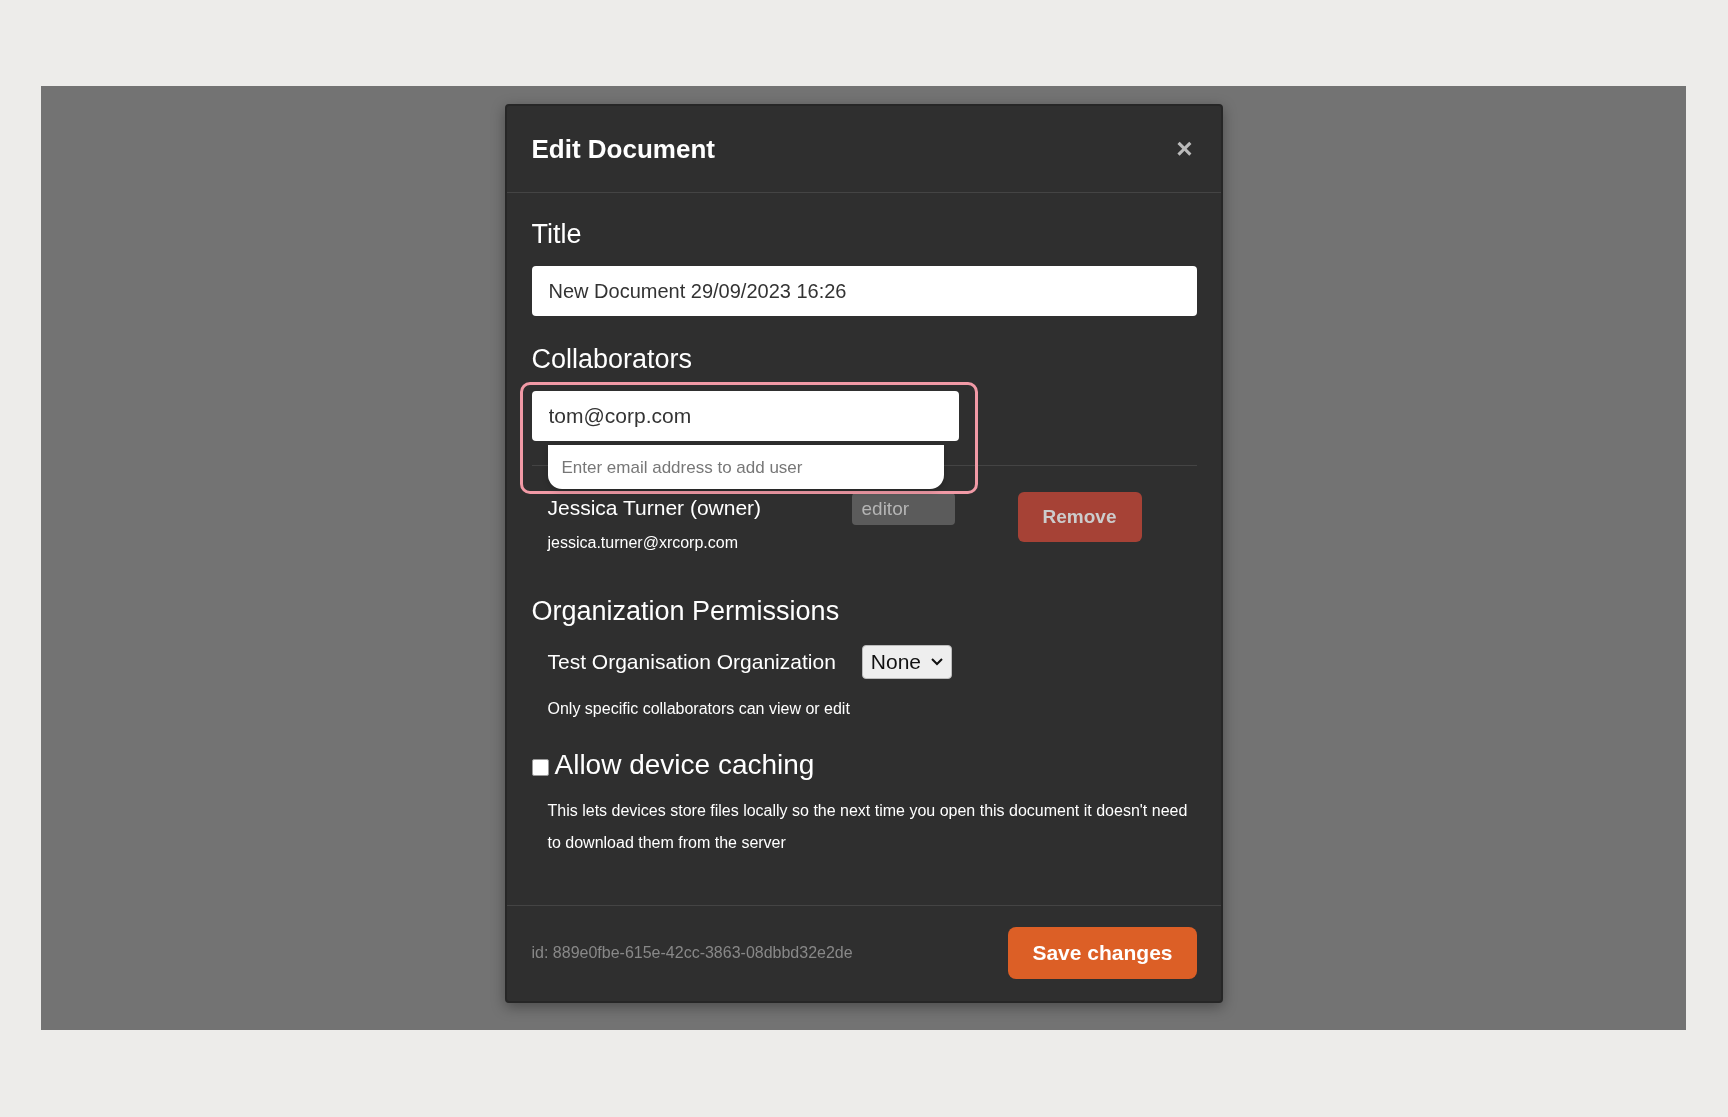 This screenshot has height=1117, width=1728. What do you see at coordinates (686, 611) in the screenshot?
I see `organization-permissions-heading: Organization Permissions` at bounding box center [686, 611].